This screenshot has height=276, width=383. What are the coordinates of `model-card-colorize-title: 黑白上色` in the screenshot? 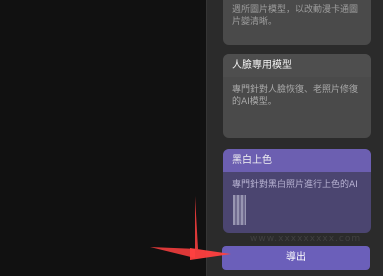 It's located at (297, 160).